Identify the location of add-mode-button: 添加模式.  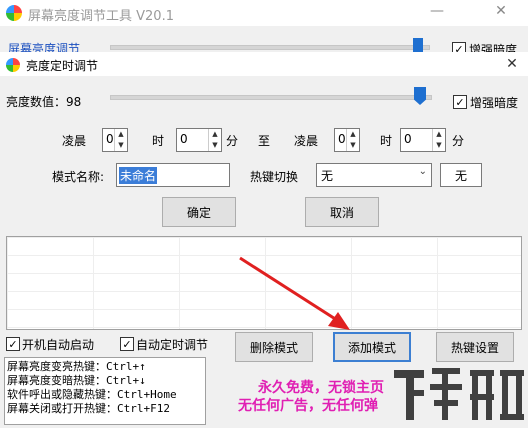
(372, 347).